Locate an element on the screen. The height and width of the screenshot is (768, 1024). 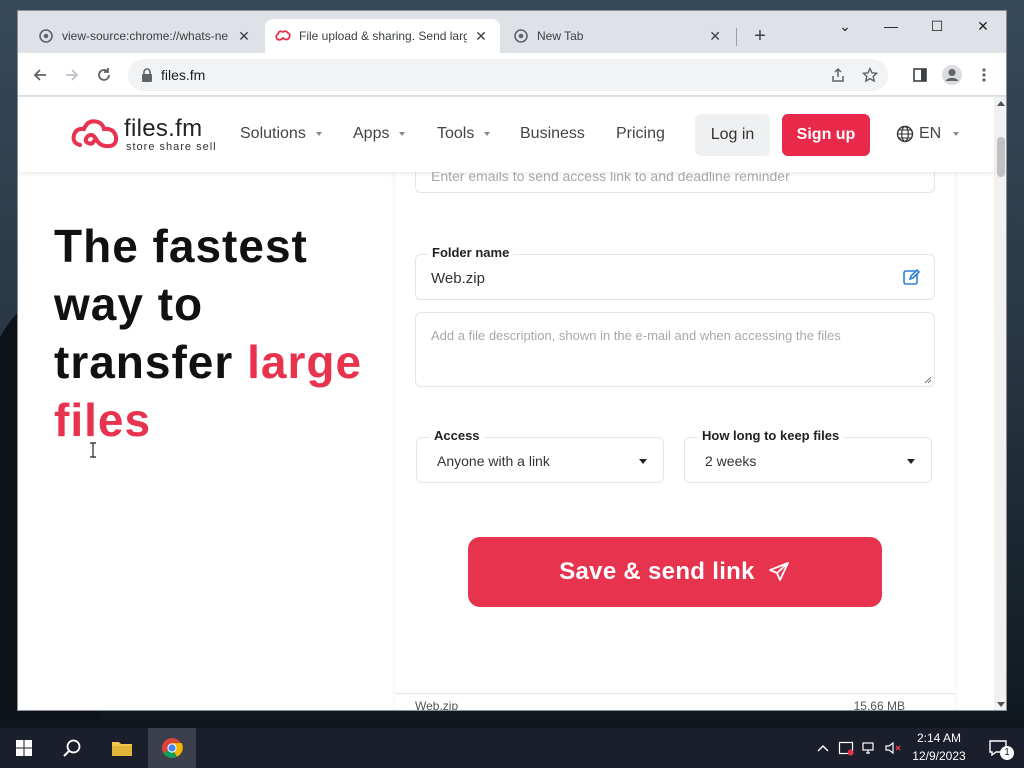
keep-duration-label: How long to keep files is located at coordinates (771, 435).